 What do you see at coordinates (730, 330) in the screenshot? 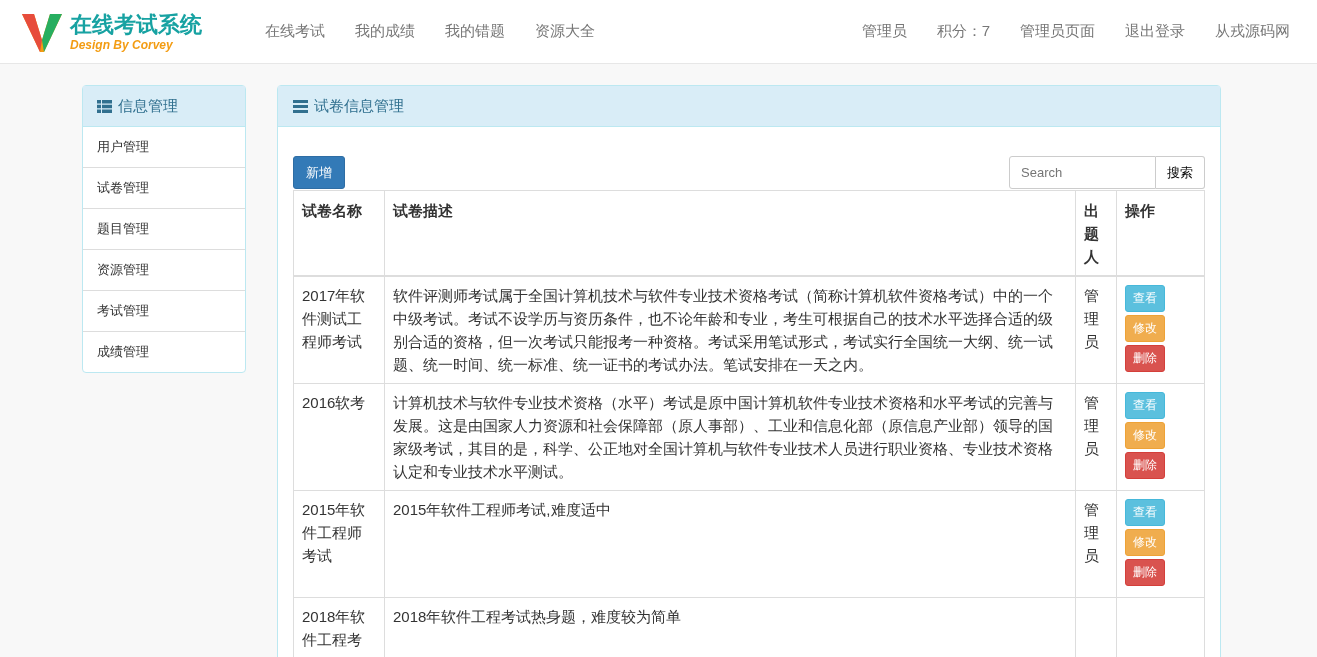
I see `table-cell: 软件评测师考试属于全国计算机技术与软件专业技术资格考试（简称计算机软件资格考试）中的一个中级考试。考试不设学历与资历条件，也不论年龄和专业，考生可根据自己的技术水平选择合适的级别合适的资格，但一次考试只能报考一种资格。考试采用笔试形式，考试实行全国统一大纲、统一试题、统一时间、统一标准、统一证书的考试办法。笔试安排在一天之内。` at bounding box center [730, 330].